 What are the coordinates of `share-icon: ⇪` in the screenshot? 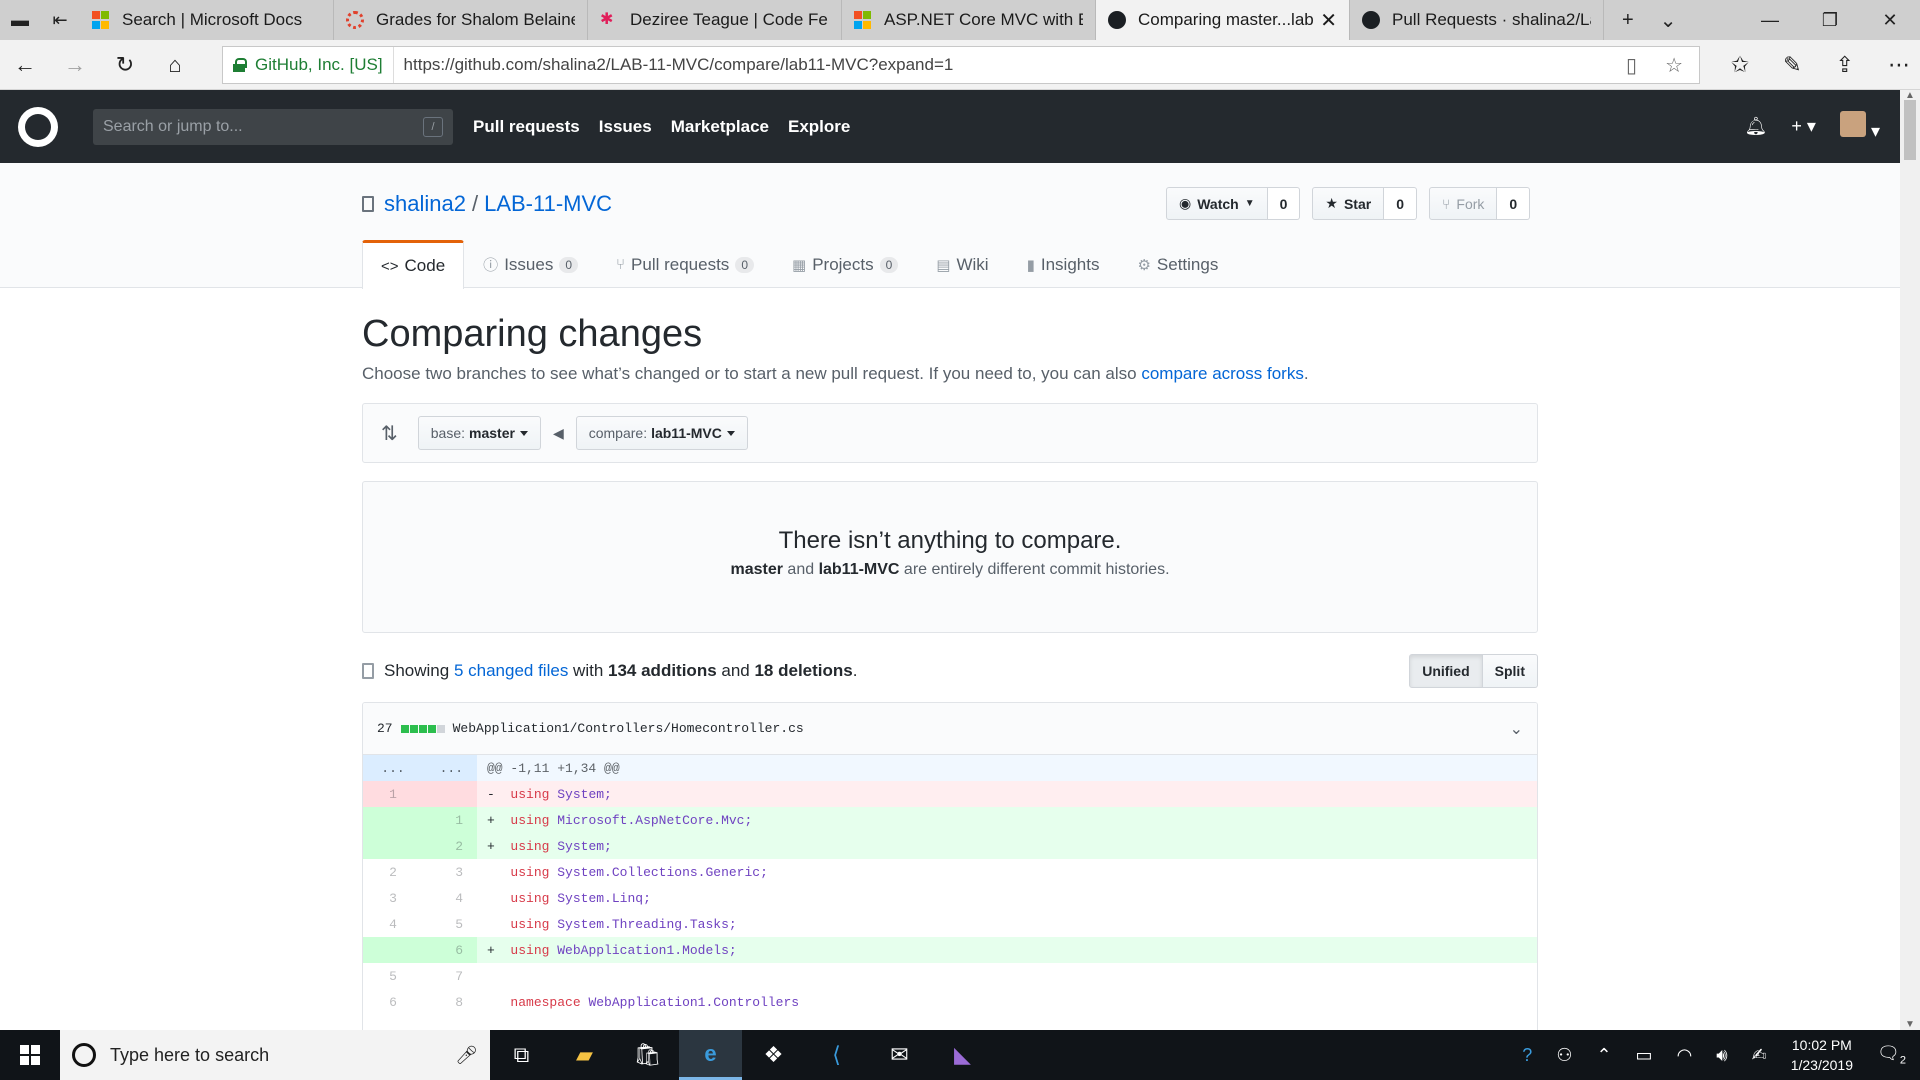 It's located at (1845, 65).